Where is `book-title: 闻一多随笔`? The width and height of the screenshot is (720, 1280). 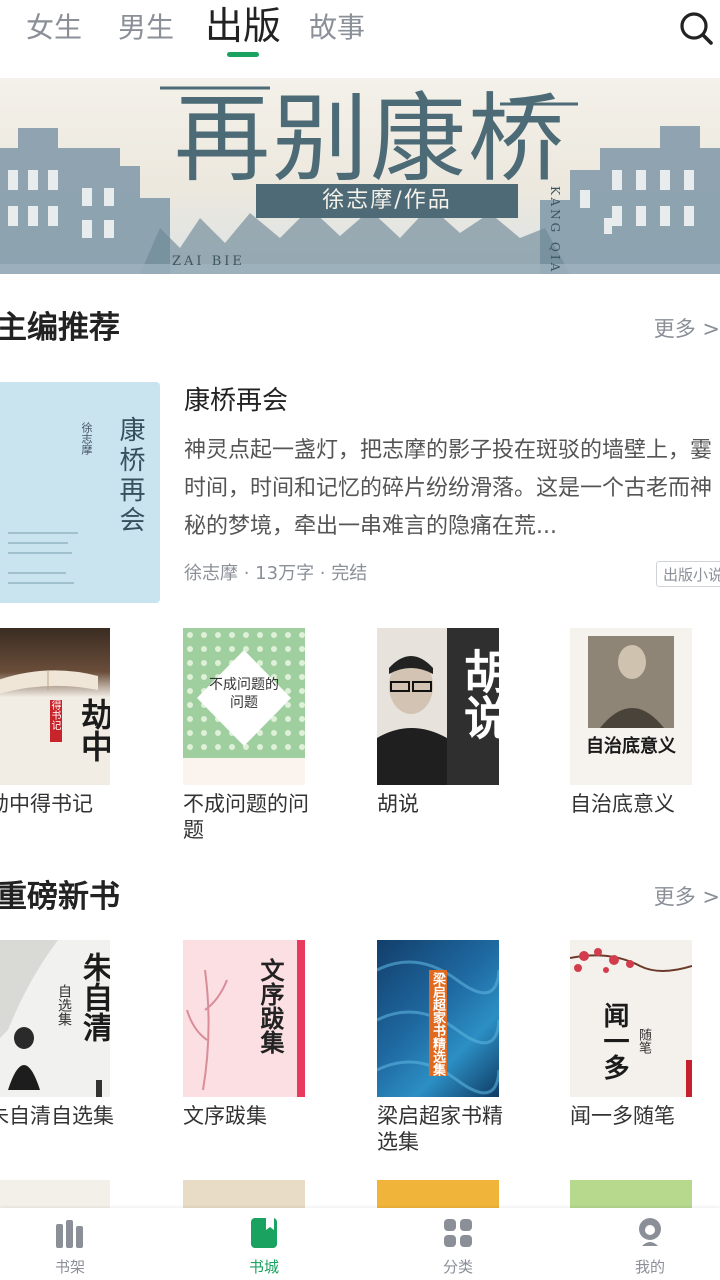
book-title: 闻一多随笔 is located at coordinates (622, 1116).